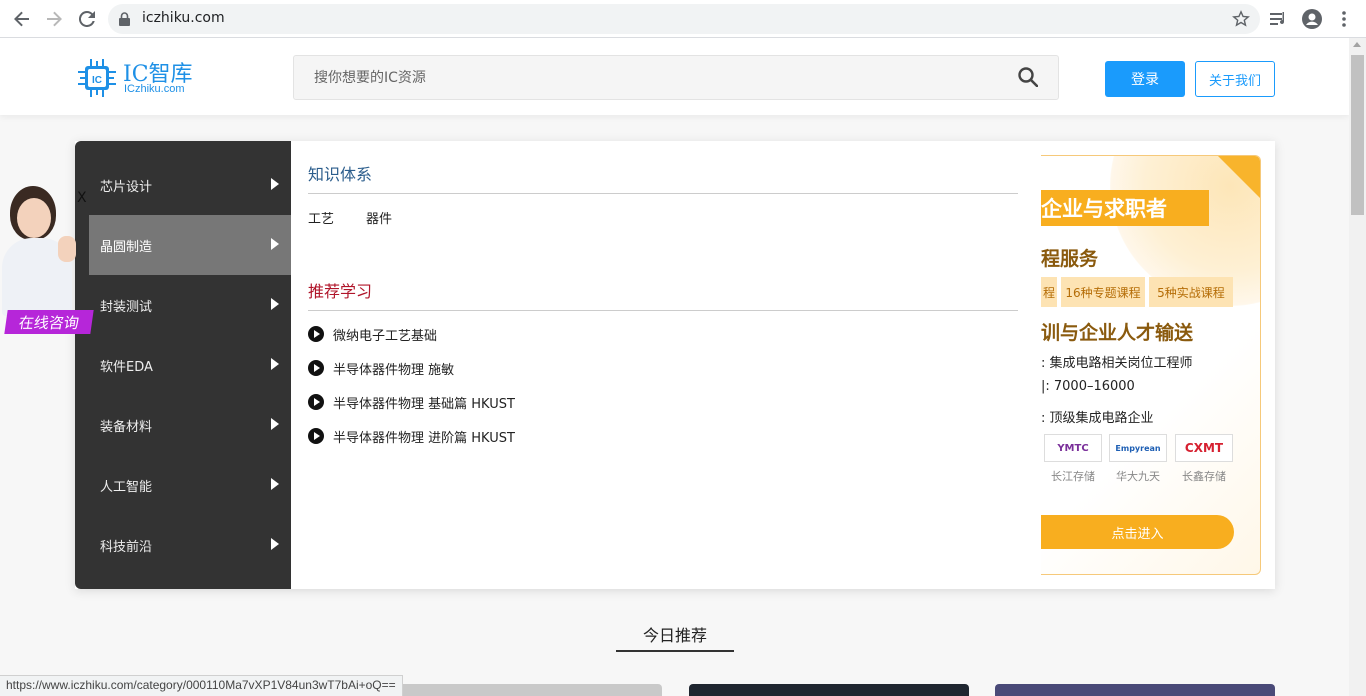 The width and height of the screenshot is (1366, 696). I want to click on promo-line: : 顶级集成电路企业, so click(1097, 418).